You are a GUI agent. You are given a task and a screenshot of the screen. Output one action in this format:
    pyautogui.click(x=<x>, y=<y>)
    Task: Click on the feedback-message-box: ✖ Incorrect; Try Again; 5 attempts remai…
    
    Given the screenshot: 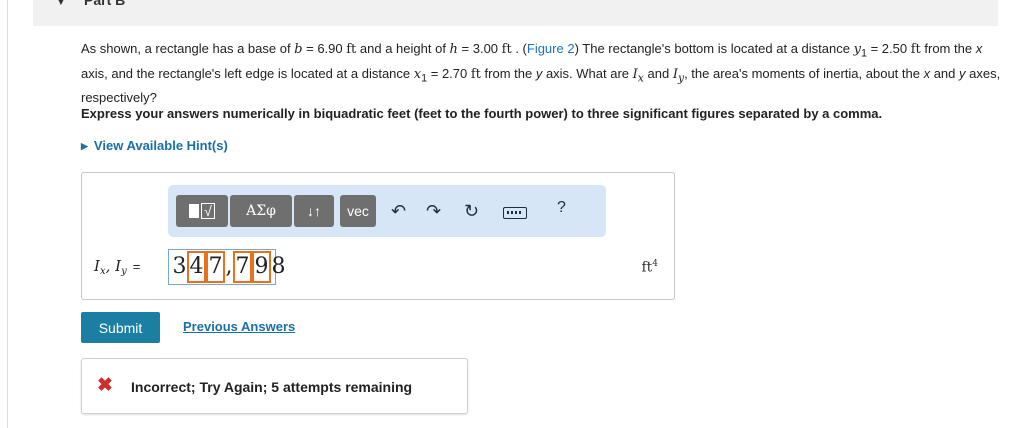 What is the action you would take?
    pyautogui.click(x=274, y=386)
    